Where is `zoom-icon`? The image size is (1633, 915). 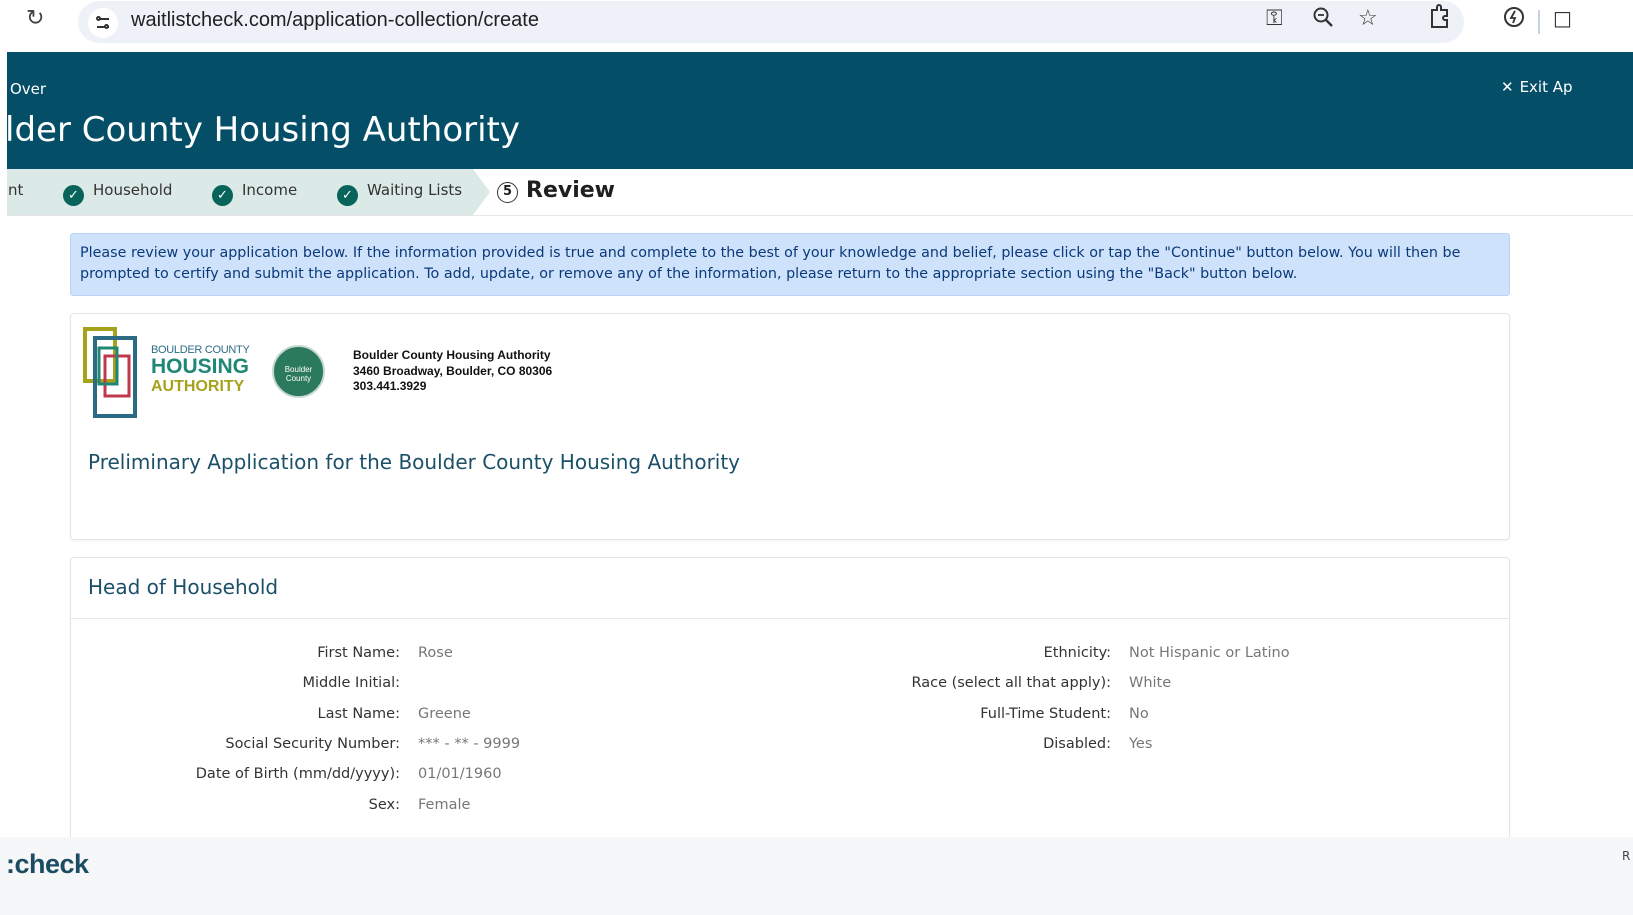
zoom-icon is located at coordinates (1323, 20).